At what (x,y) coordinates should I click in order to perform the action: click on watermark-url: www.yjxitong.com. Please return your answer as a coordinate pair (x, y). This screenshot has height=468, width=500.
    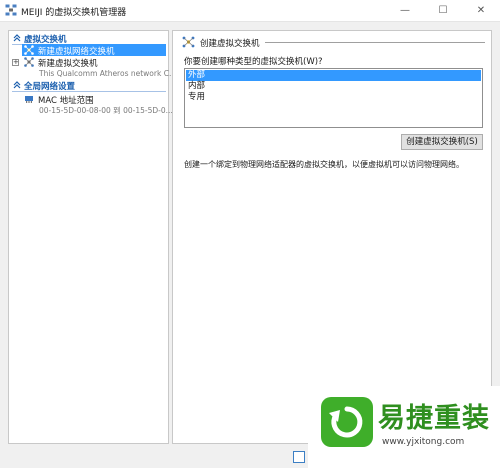
    Looking at the image, I should click on (423, 442).